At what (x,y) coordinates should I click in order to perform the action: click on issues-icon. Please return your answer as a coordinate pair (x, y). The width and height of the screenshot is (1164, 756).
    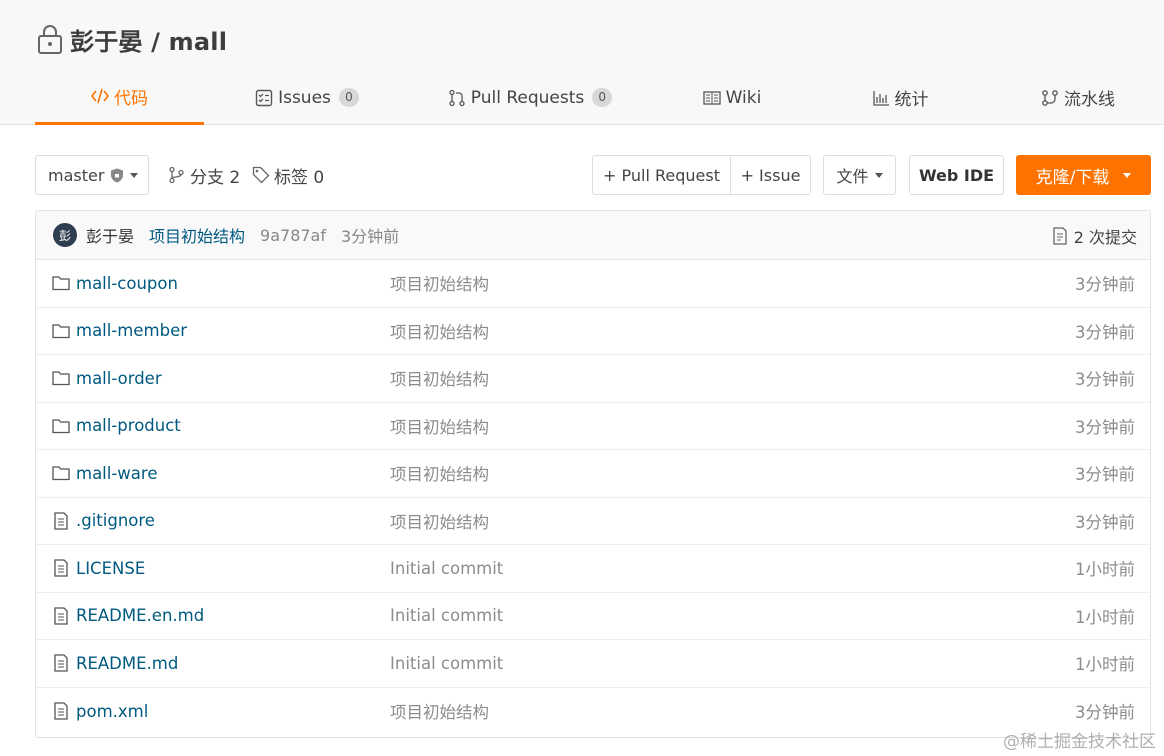
    Looking at the image, I should click on (264, 98).